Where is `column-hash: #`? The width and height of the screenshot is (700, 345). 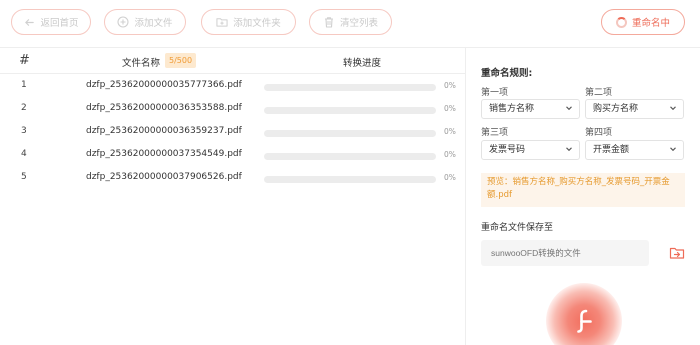
column-hash: # is located at coordinates (24, 60).